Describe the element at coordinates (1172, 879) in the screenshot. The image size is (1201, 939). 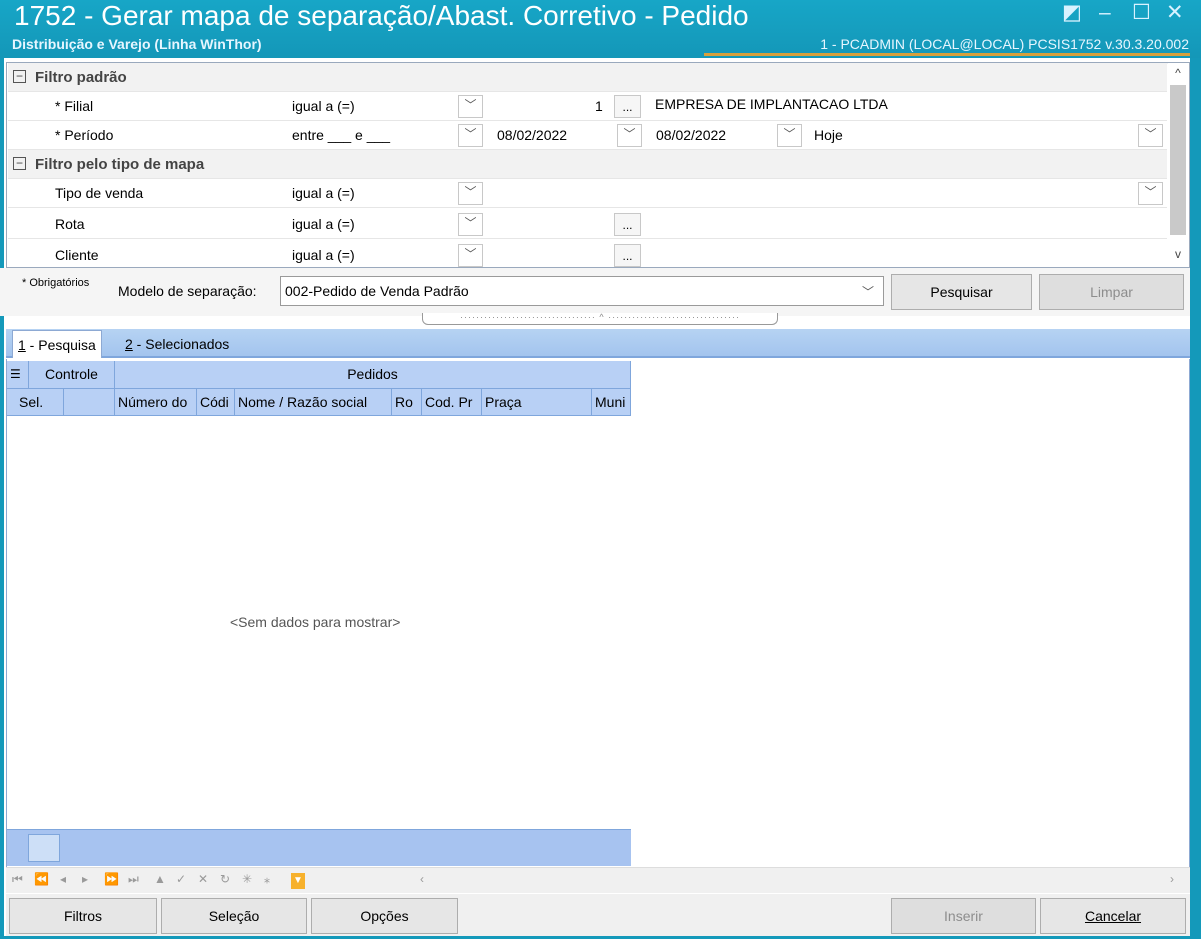
I see `scroll-right-icon: ›` at that location.